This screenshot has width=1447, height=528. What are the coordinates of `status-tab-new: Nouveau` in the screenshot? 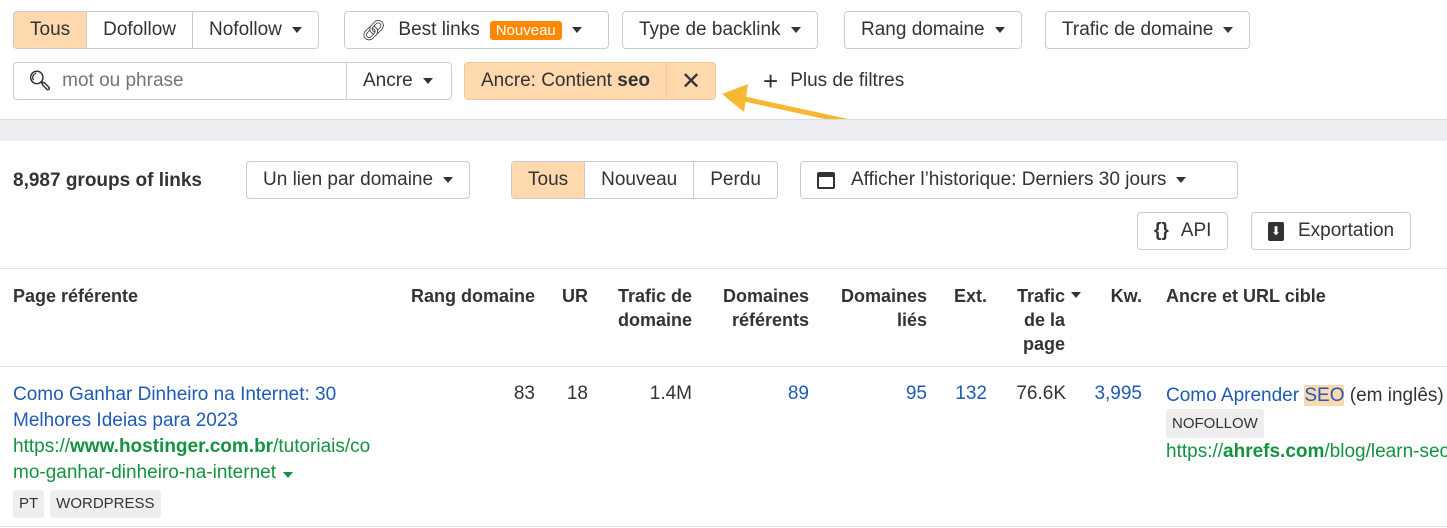 It's located at (640, 180).